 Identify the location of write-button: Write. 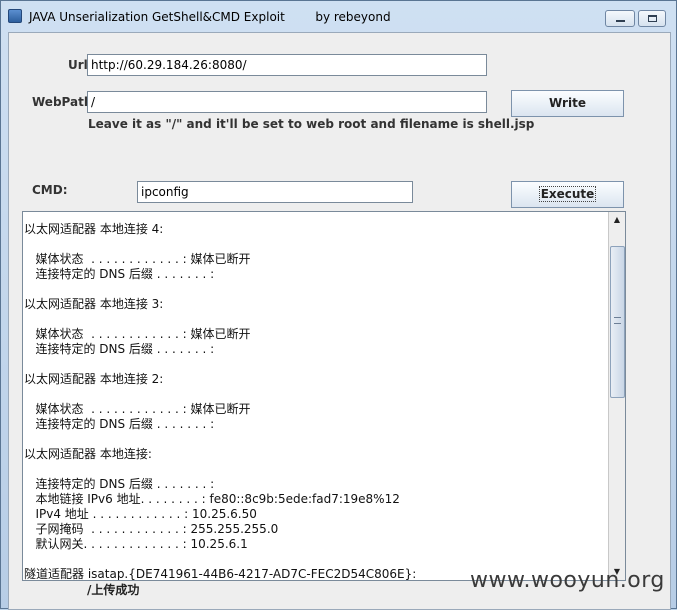
(567, 103).